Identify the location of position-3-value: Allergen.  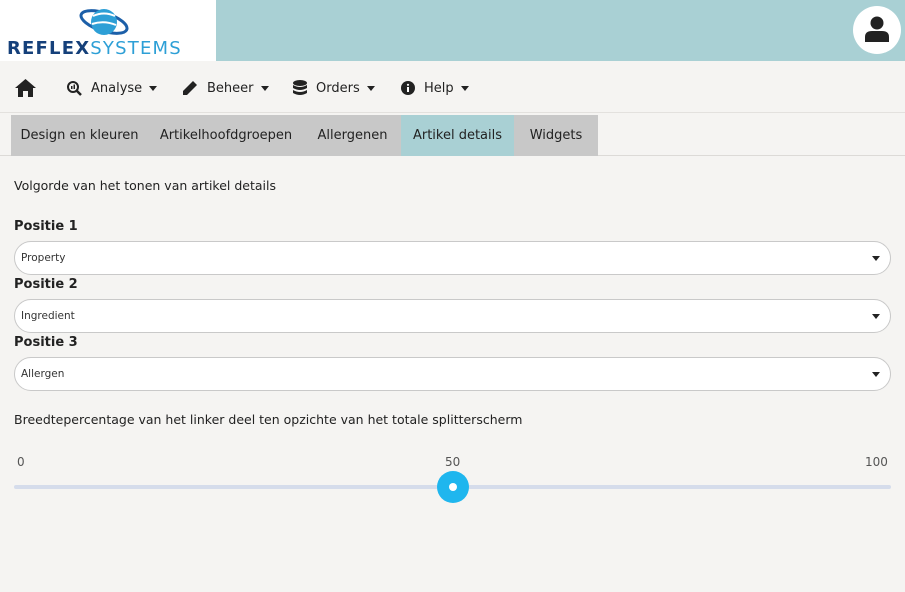
(43, 374).